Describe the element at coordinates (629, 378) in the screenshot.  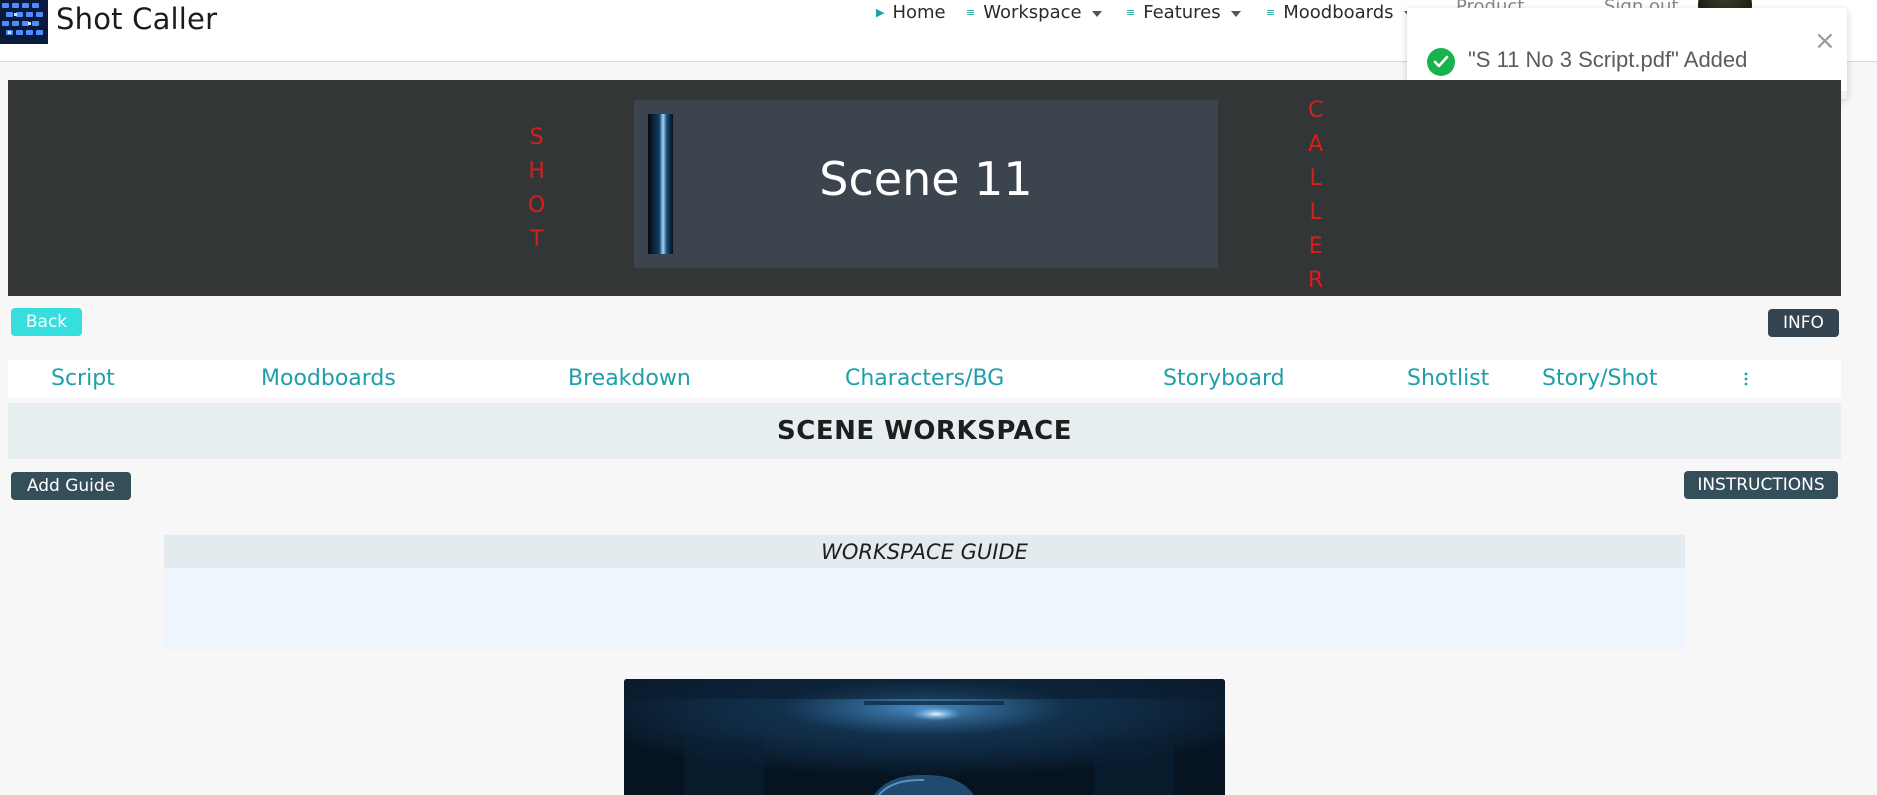
I see `tab-breakdown: Breakdown` at that location.